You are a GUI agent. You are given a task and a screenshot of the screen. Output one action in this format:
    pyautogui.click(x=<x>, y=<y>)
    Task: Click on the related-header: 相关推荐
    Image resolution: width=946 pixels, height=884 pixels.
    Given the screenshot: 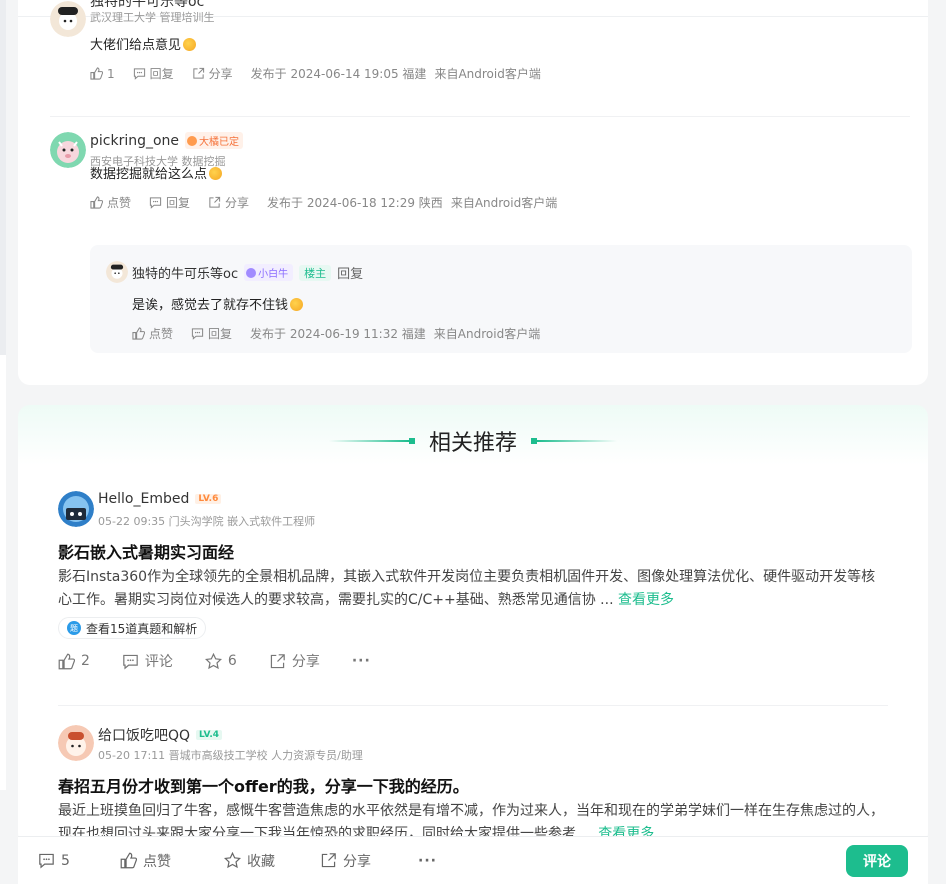 What is the action you would take?
    pyautogui.click(x=473, y=441)
    